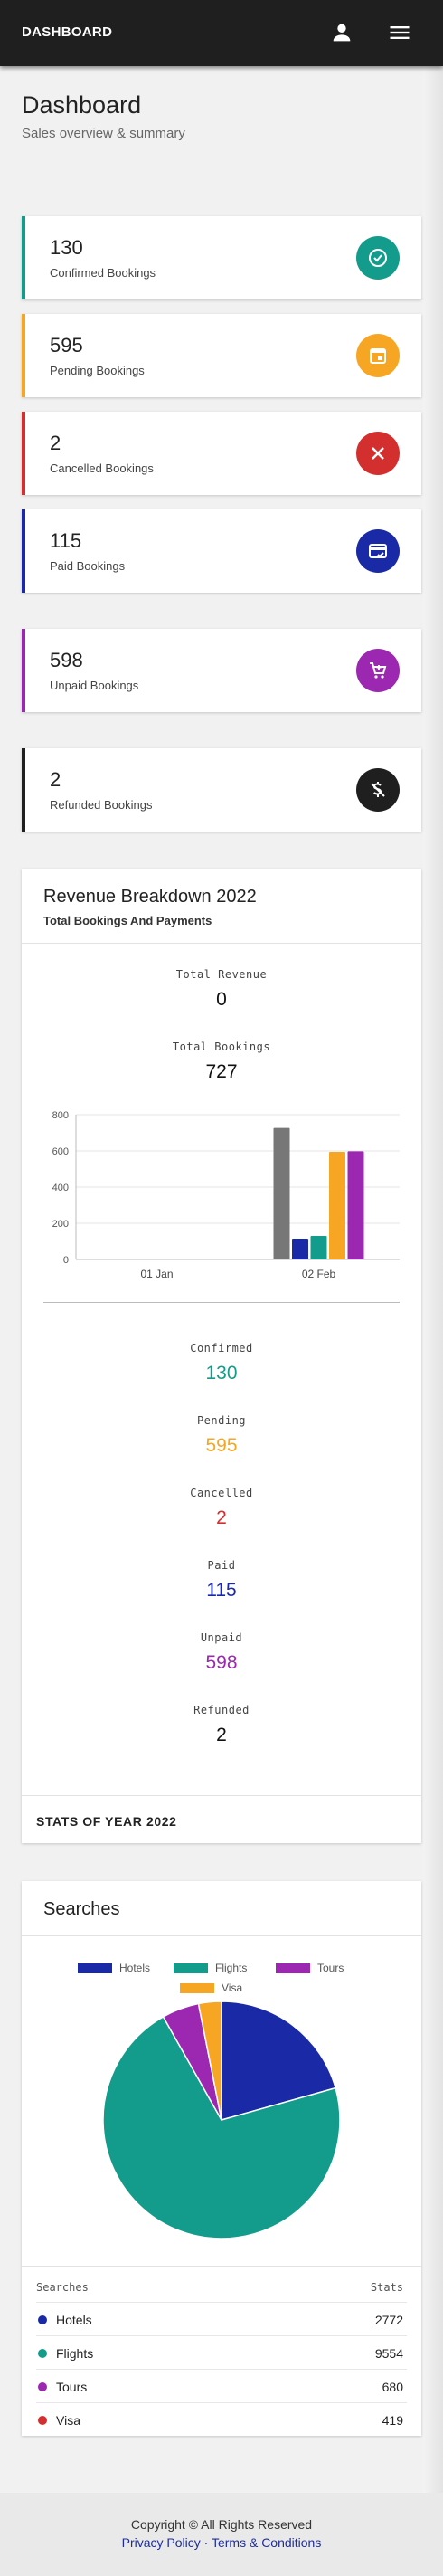 The image size is (443, 2576). Describe the element at coordinates (221, 453) in the screenshot. I see `stat-card-cancelled: 2 Cancelled Bookings` at that location.